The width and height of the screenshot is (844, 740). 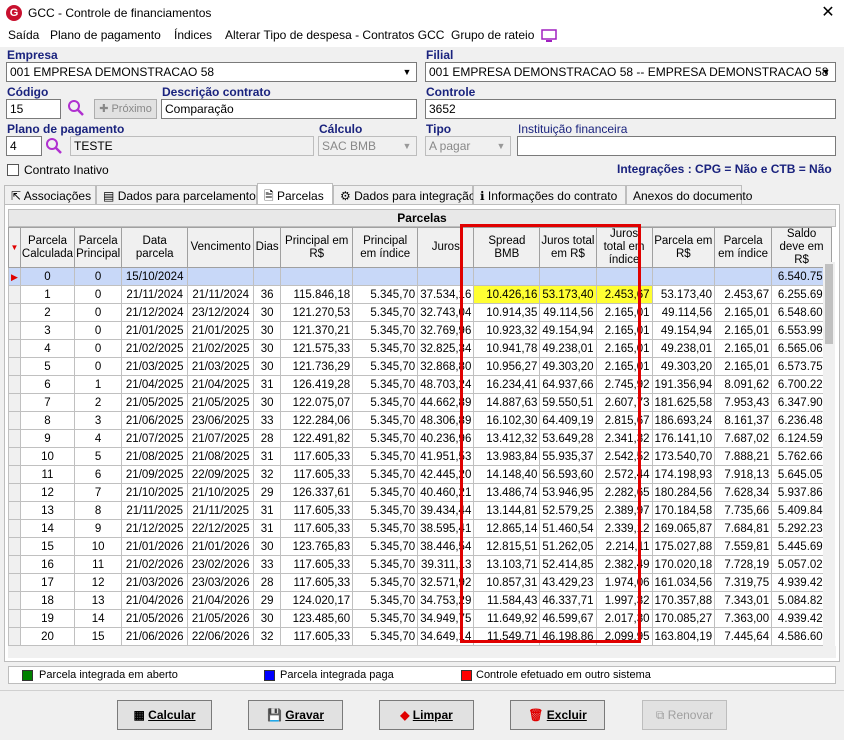 I want to click on col-header: Parcela Principal, so click(x=98, y=247).